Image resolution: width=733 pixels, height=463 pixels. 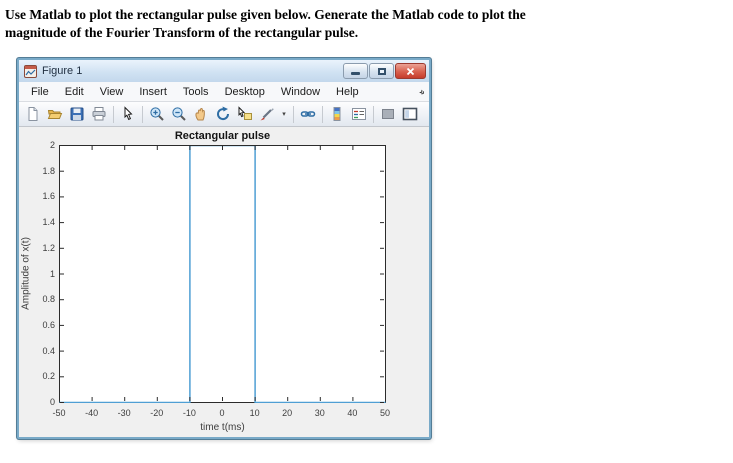 I want to click on x-tick-label: 10, so click(x=254, y=413).